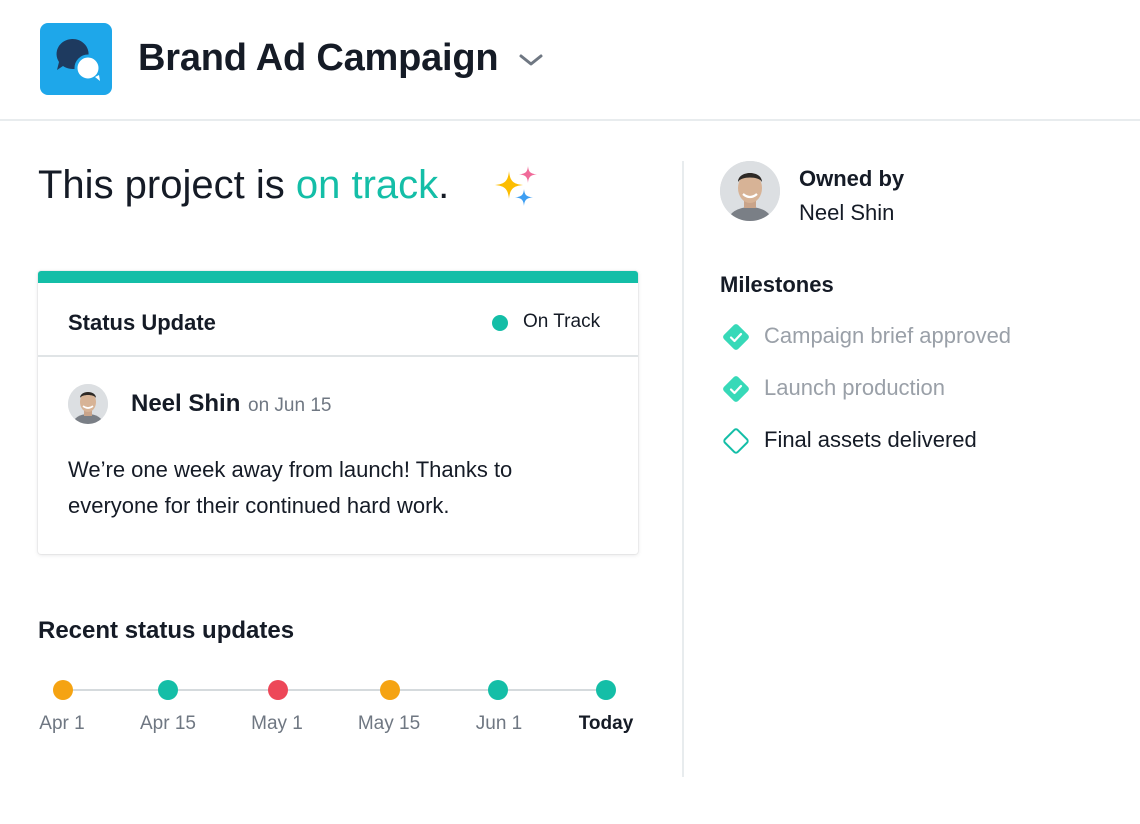 Image resolution: width=1140 pixels, height=824 pixels. Describe the element at coordinates (367, 185) in the screenshot. I see `headline-status: on track` at that location.